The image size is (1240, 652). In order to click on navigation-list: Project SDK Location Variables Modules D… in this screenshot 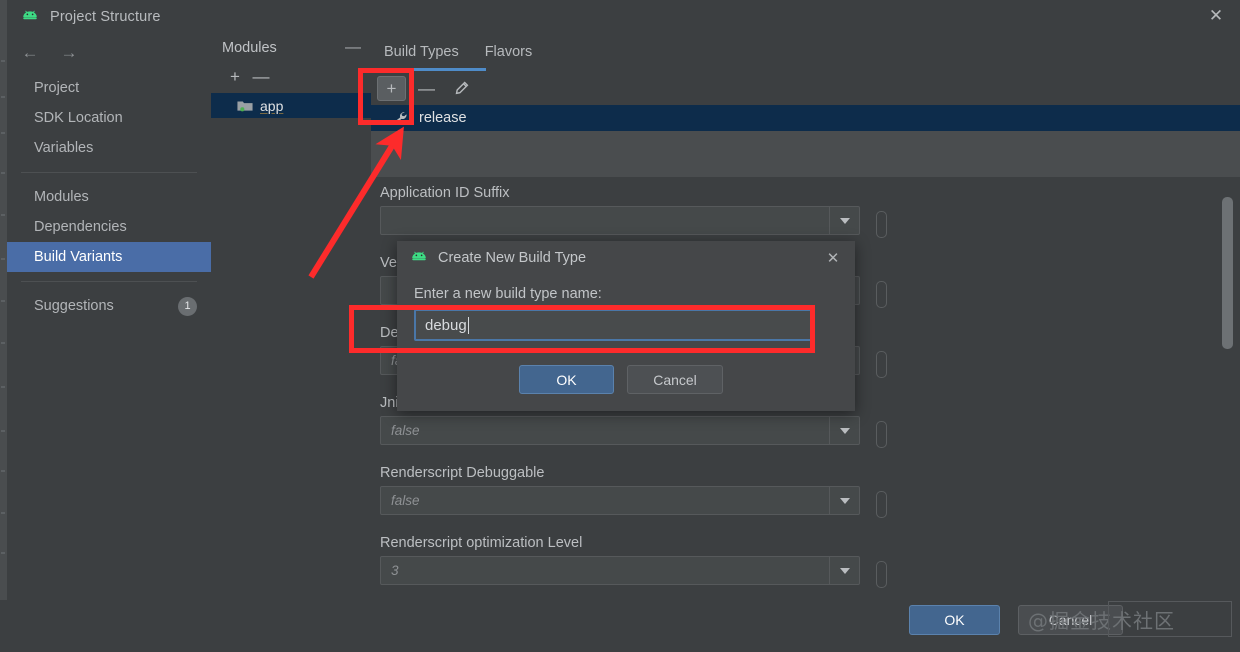, I will do `click(109, 197)`.